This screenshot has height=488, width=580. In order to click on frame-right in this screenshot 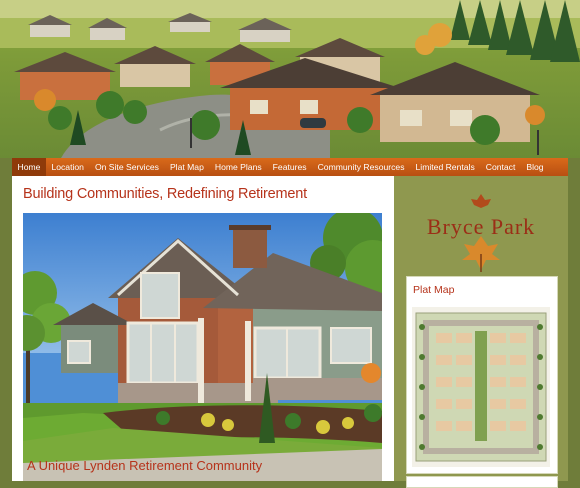, I will do `click(574, 328)`.